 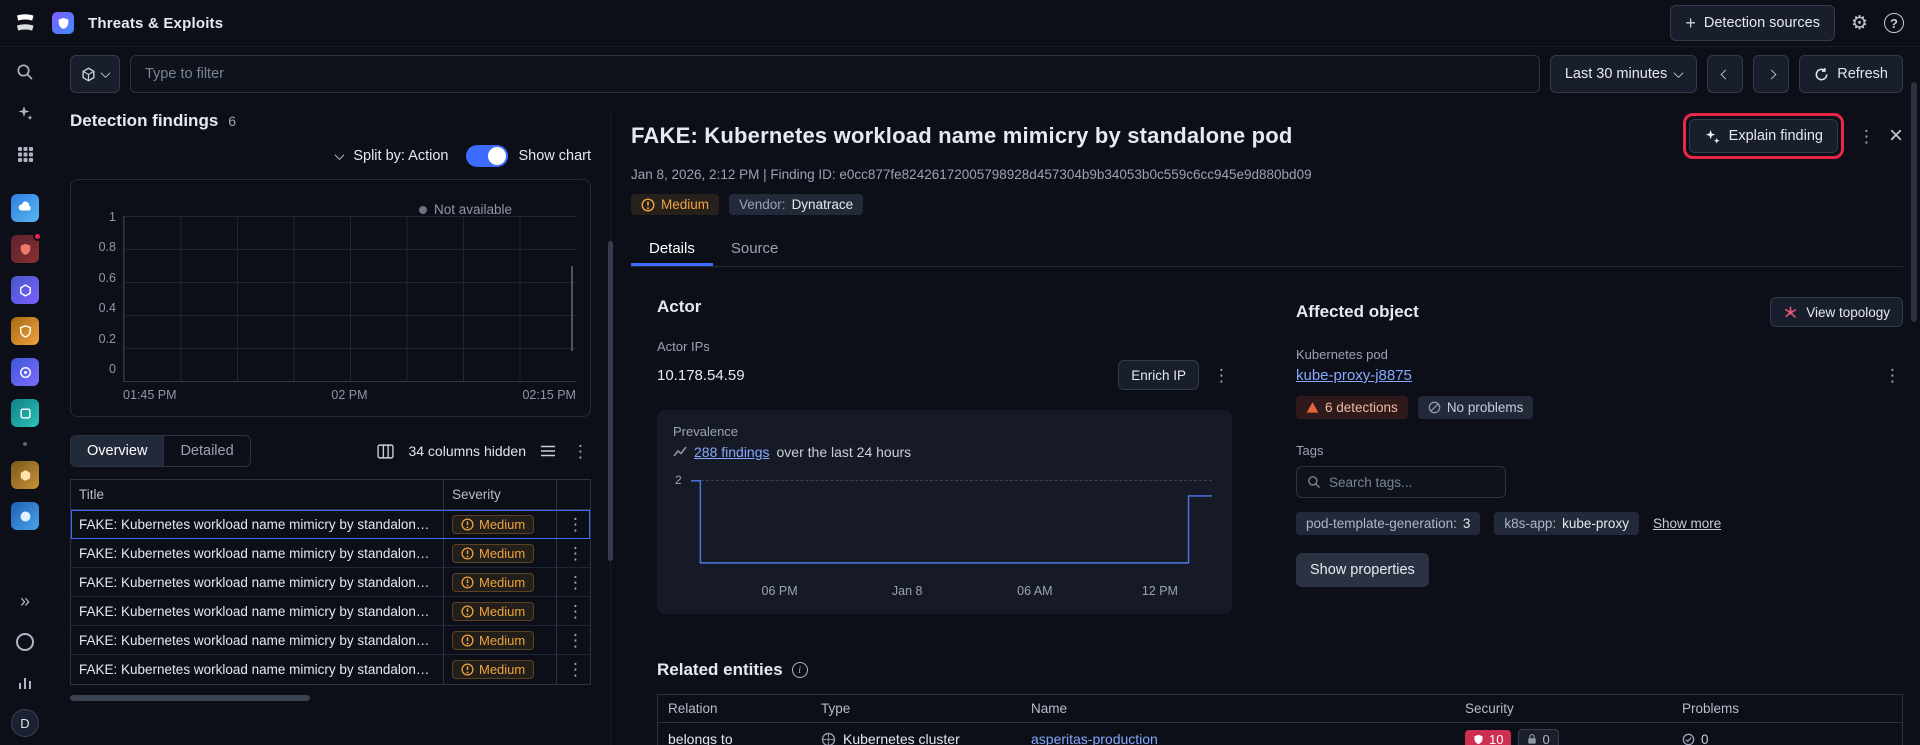 What do you see at coordinates (465, 209) in the screenshot?
I see `chart-legend: Not available` at bounding box center [465, 209].